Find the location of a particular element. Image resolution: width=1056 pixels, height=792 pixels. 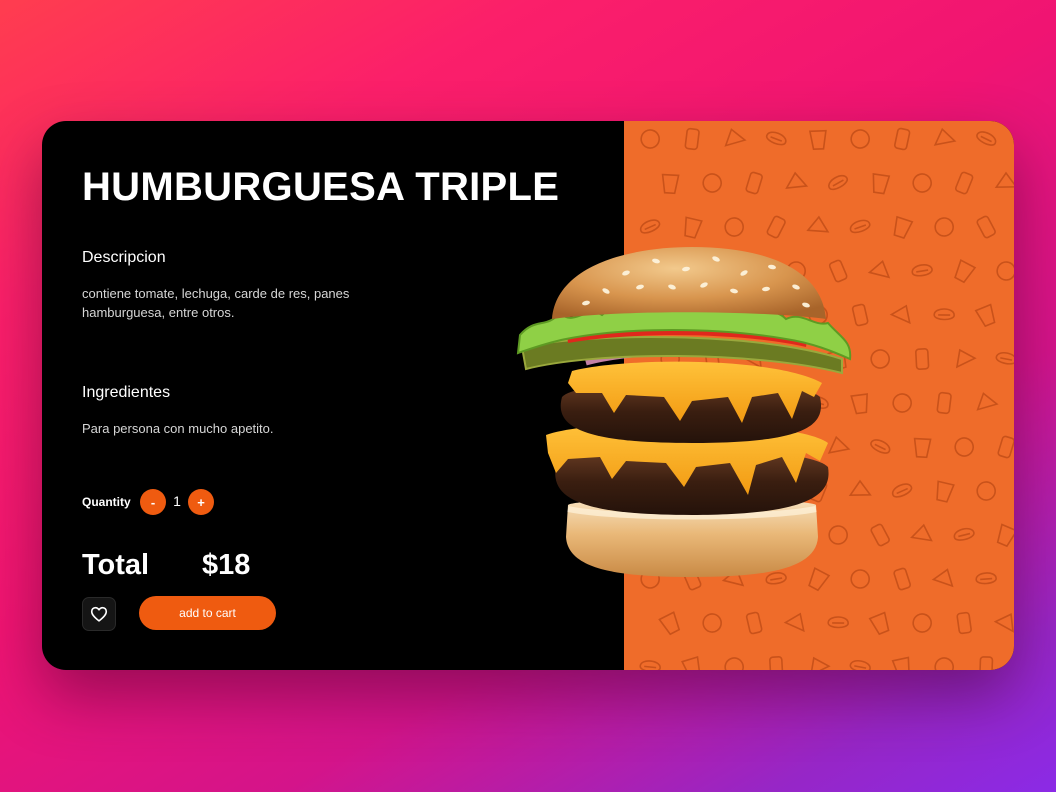

heart-icon is located at coordinates (99, 614).